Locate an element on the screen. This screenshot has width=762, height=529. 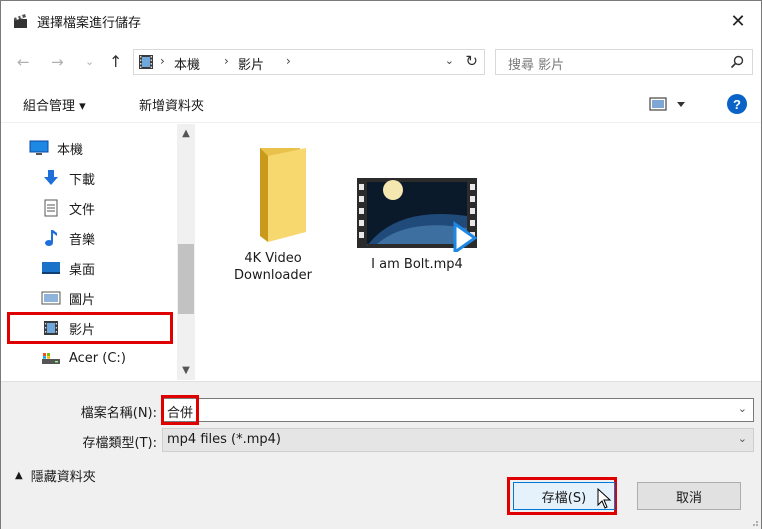
sidebar-item-label: 文件 is located at coordinates (82, 210).